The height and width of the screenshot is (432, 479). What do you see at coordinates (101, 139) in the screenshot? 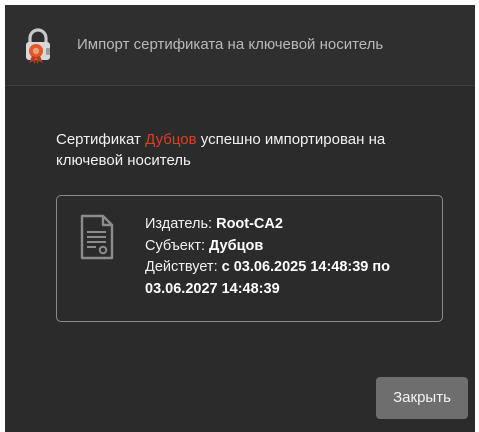
I see `message-prefix: Сертификат` at bounding box center [101, 139].